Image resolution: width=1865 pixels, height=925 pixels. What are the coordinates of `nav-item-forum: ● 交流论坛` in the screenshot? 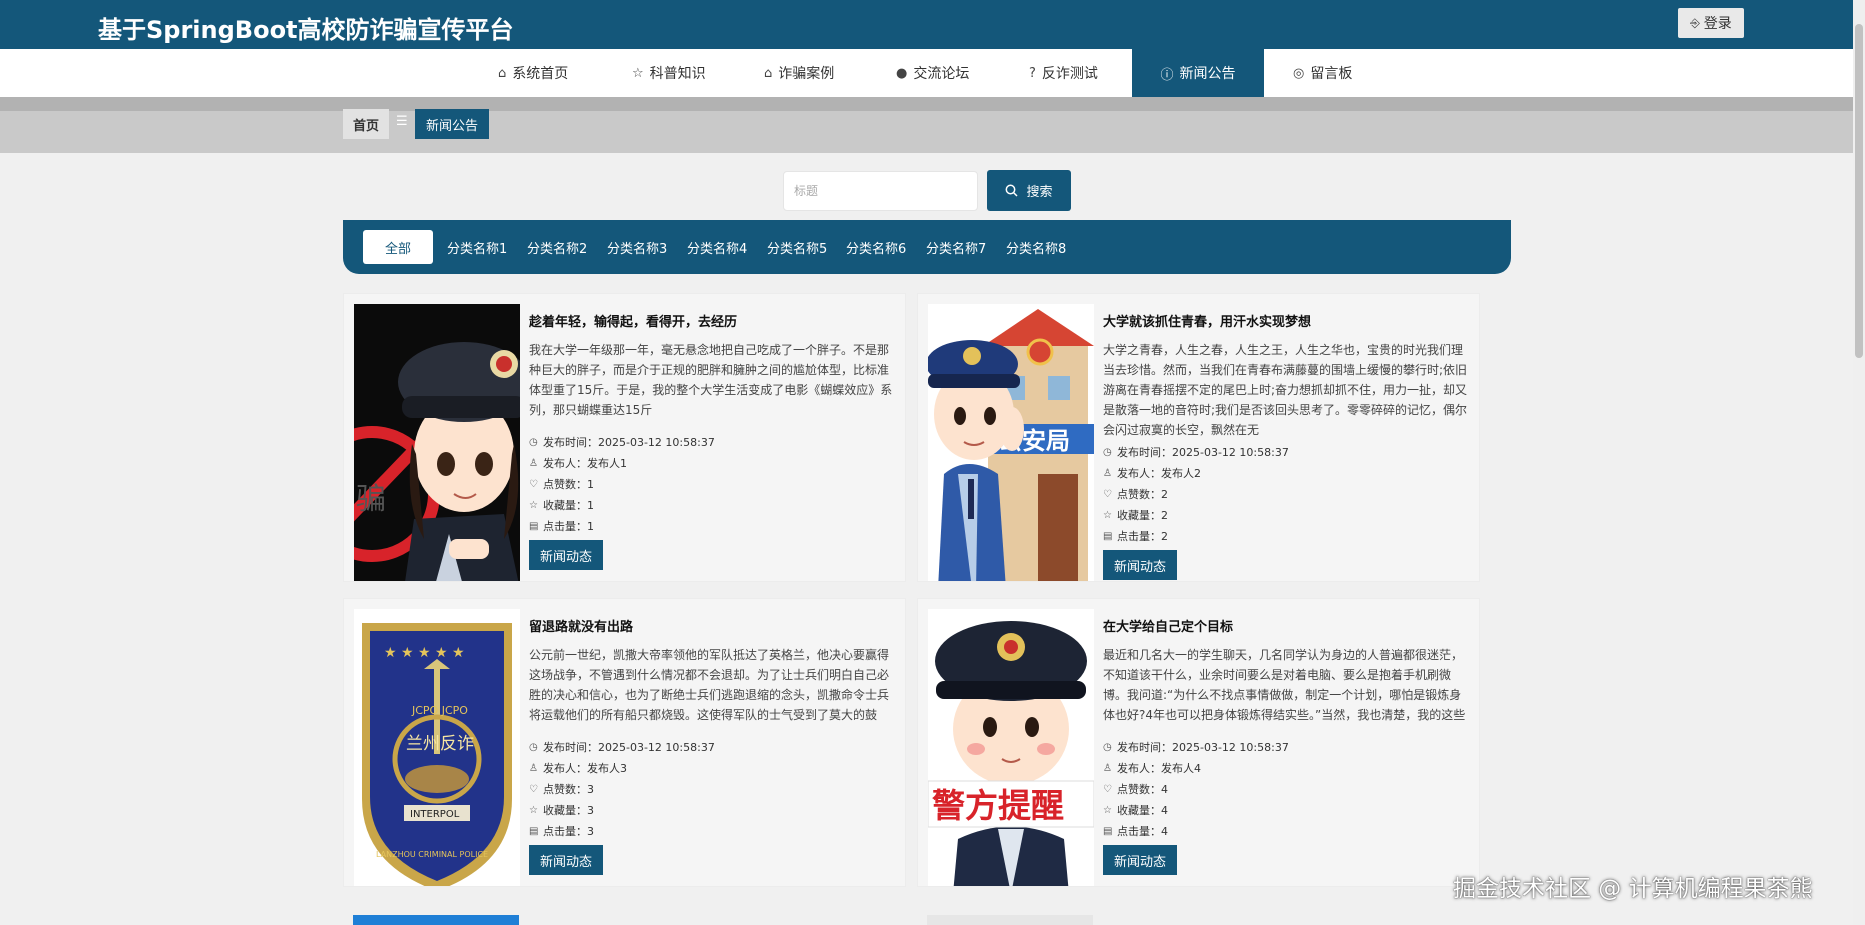 It's located at (932, 73).